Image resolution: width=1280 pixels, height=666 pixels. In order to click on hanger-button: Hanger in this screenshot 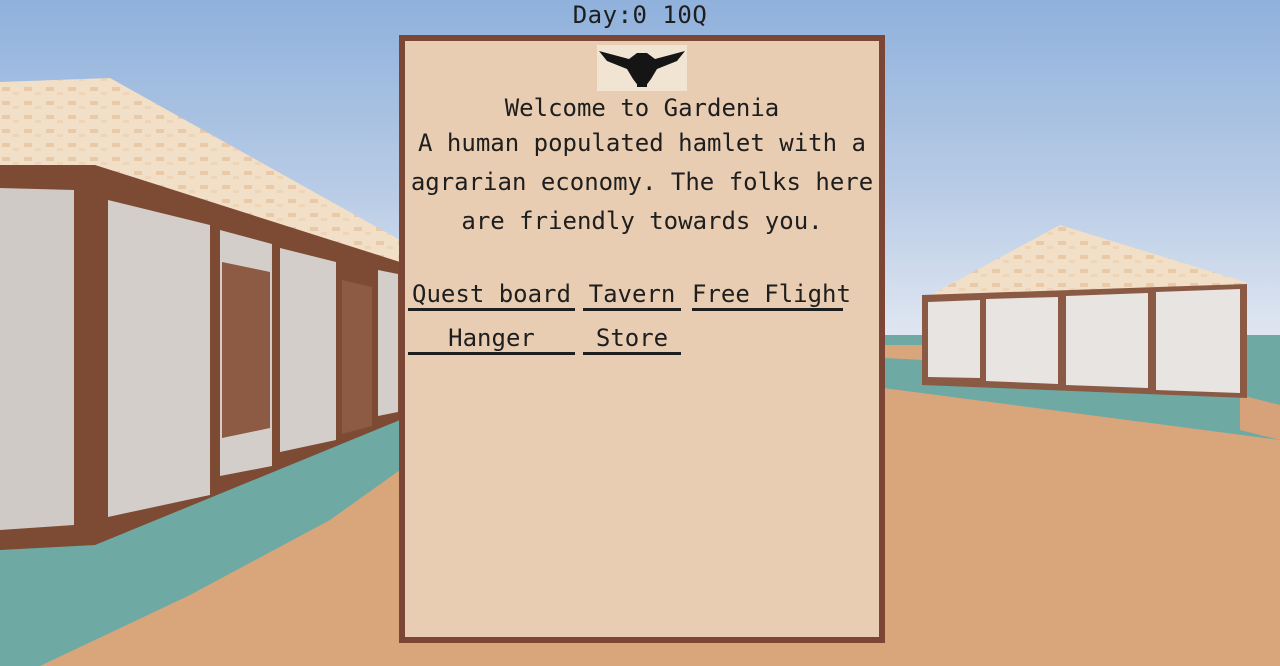, I will do `click(491, 339)`.